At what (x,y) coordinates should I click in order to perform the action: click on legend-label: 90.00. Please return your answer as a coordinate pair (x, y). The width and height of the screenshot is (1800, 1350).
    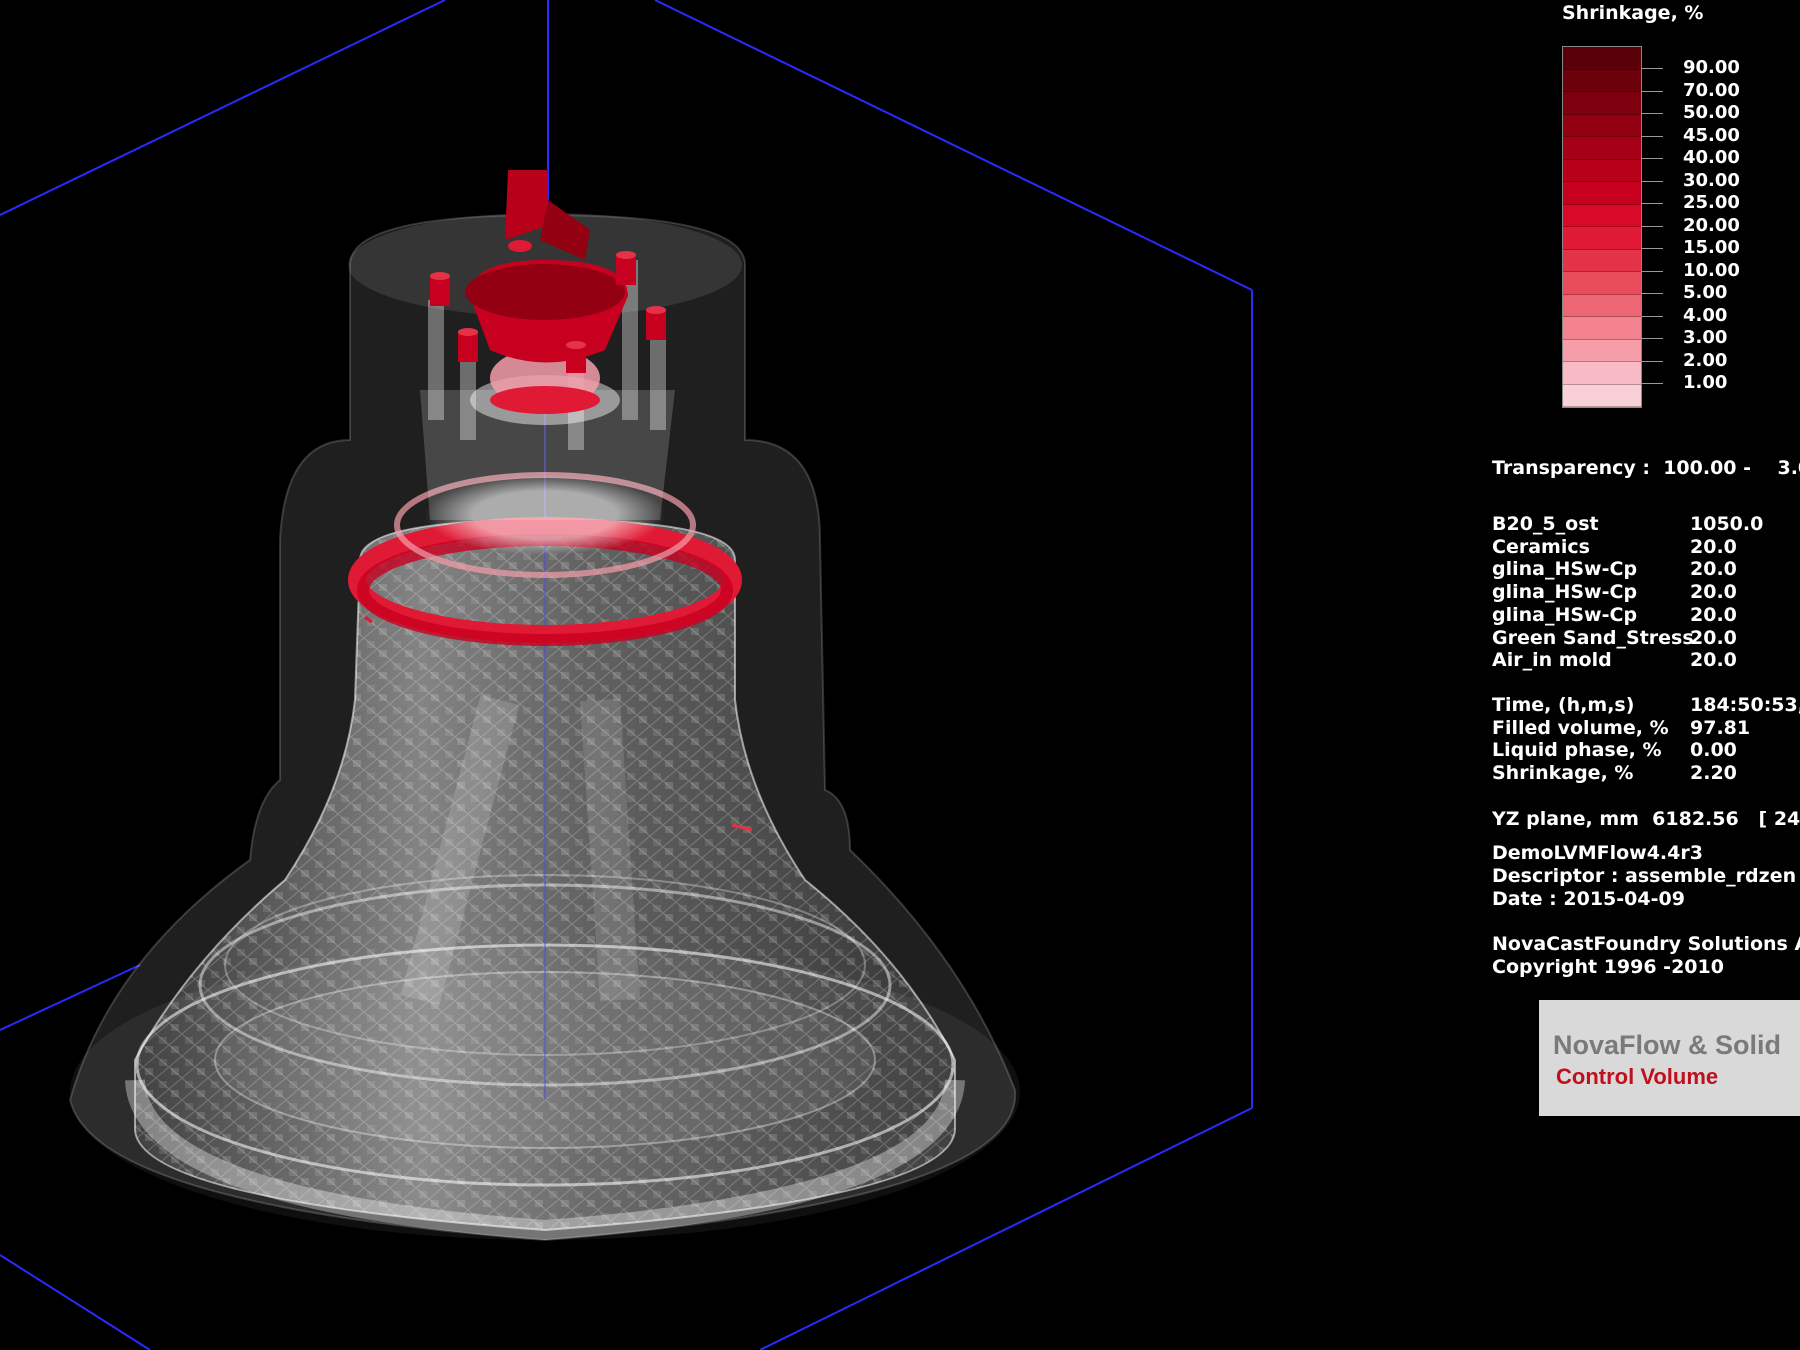
    Looking at the image, I should click on (1711, 67).